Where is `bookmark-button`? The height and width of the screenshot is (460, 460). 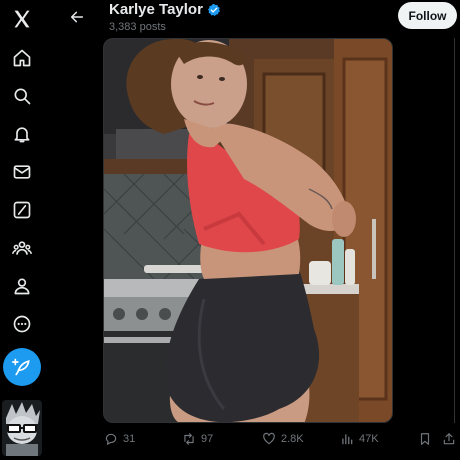
bookmark-button is located at coordinates (425, 439).